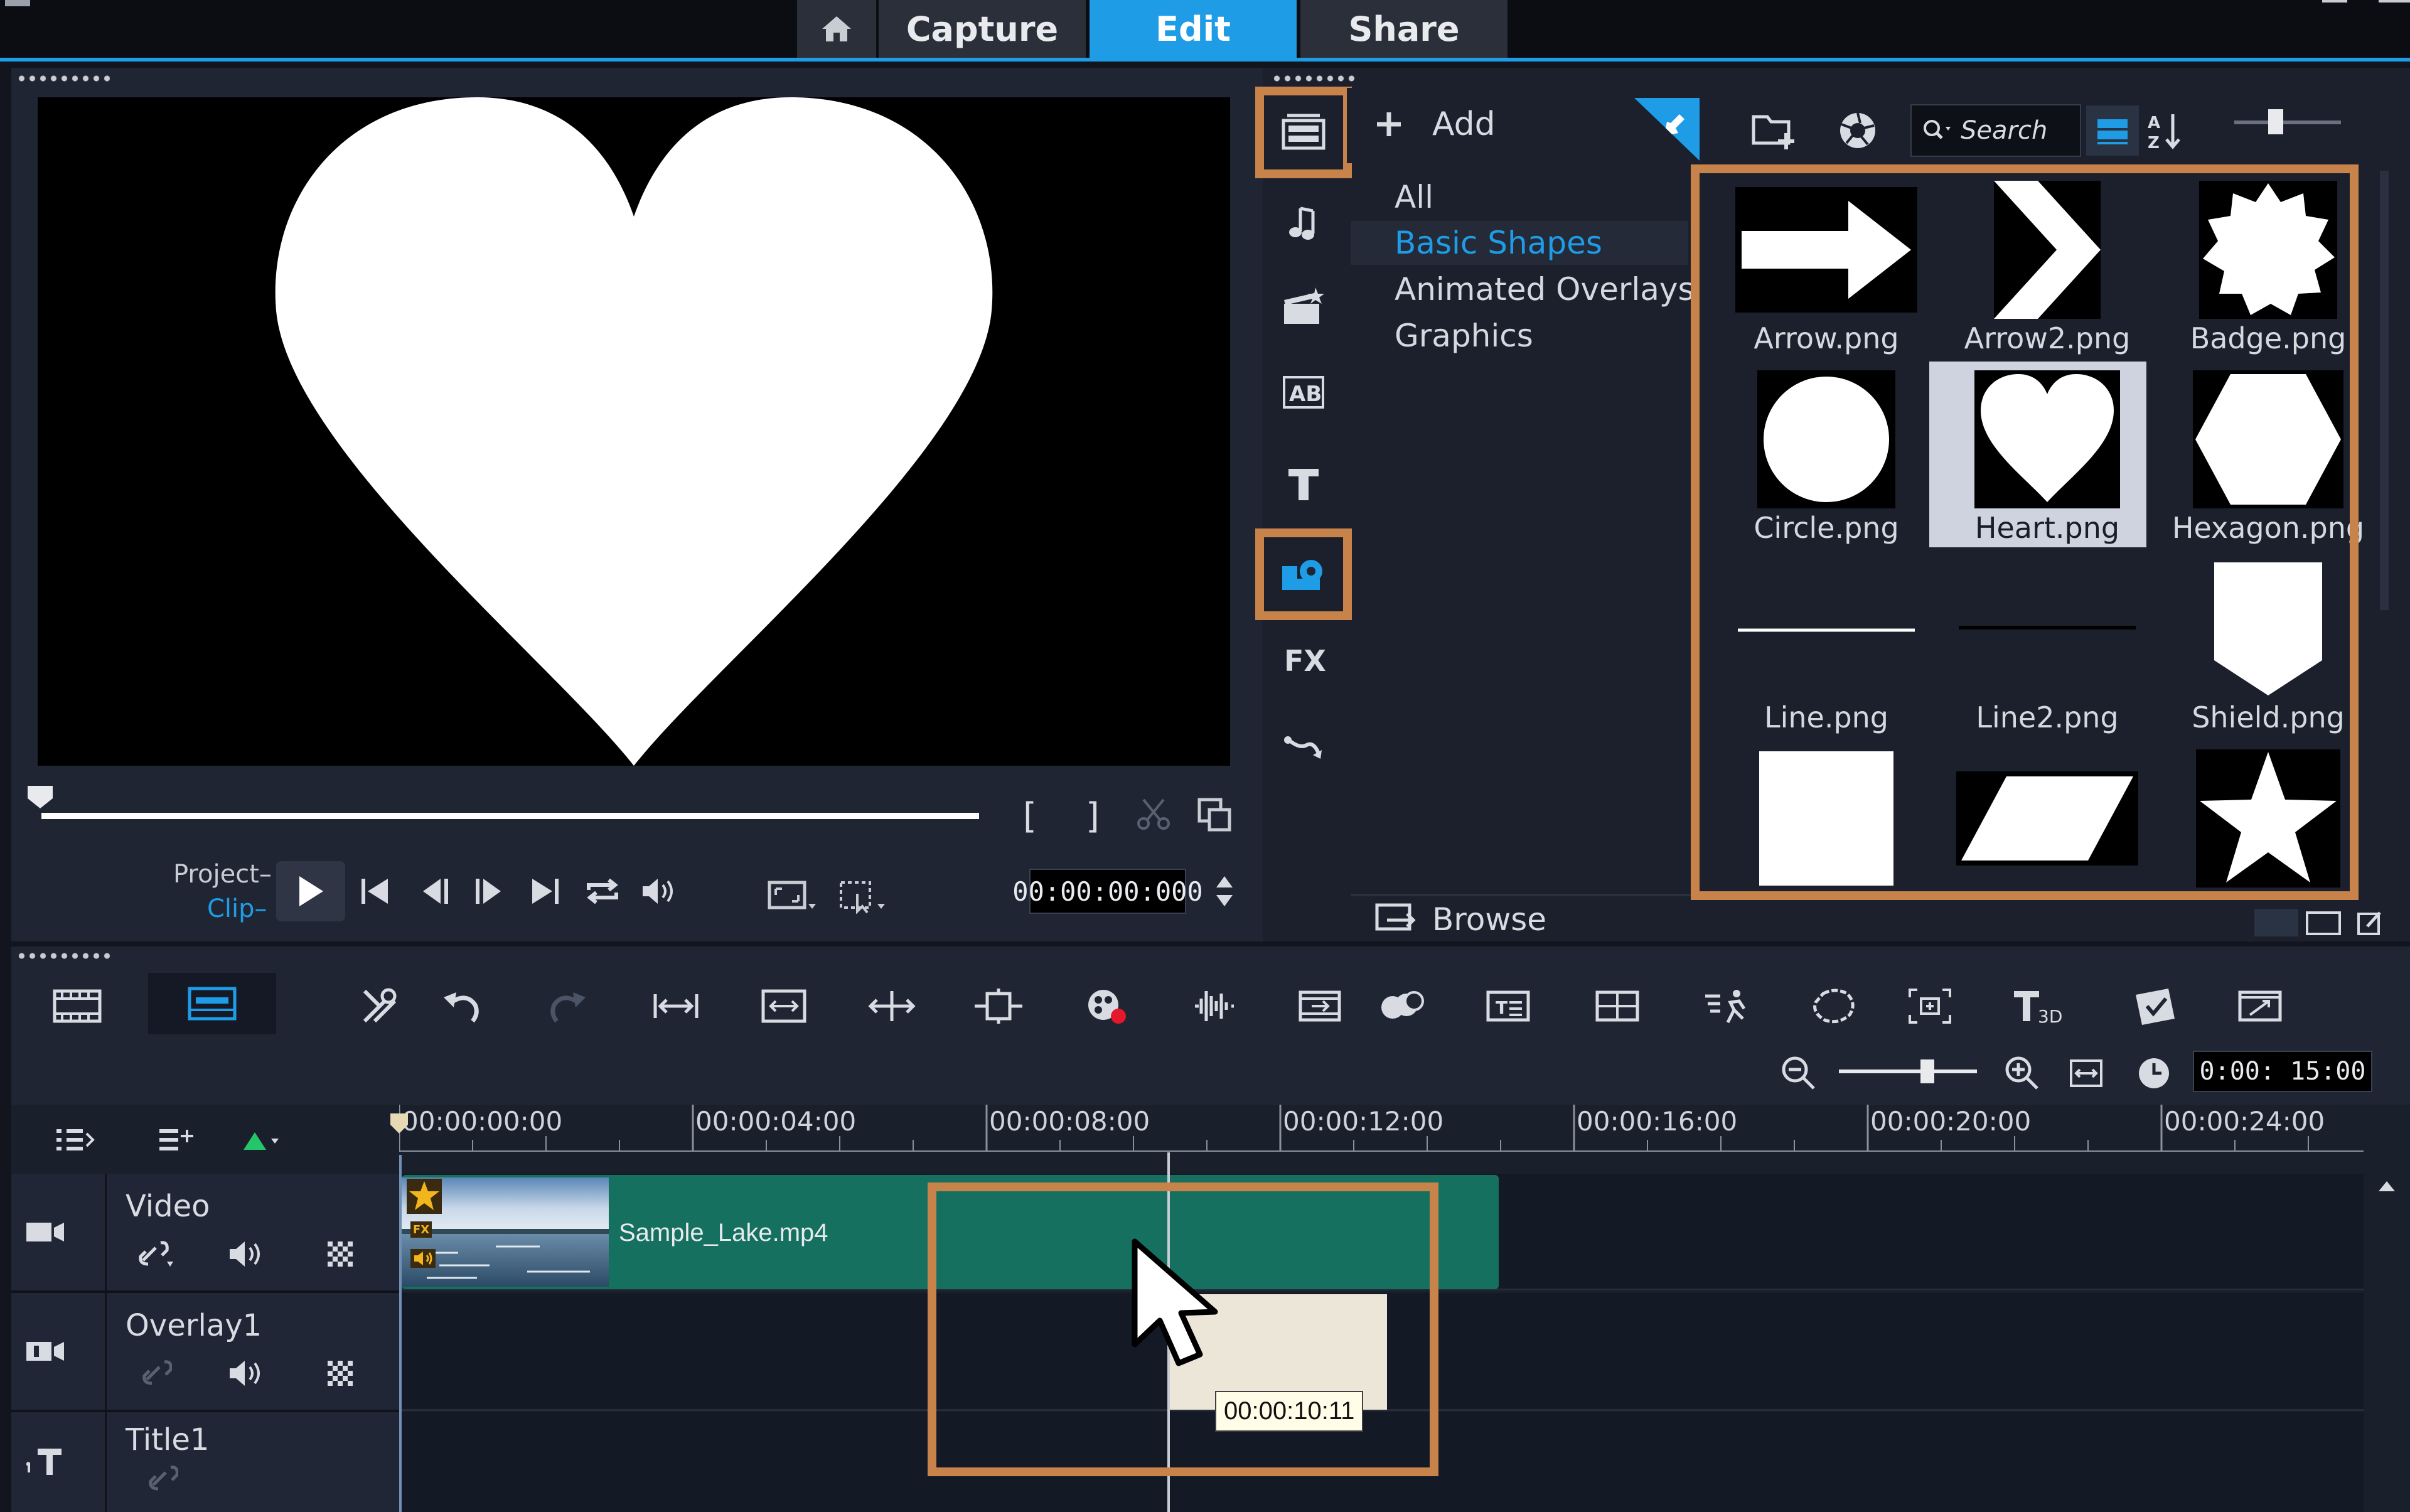  What do you see at coordinates (510, 816) in the screenshot?
I see `scrubber-track` at bounding box center [510, 816].